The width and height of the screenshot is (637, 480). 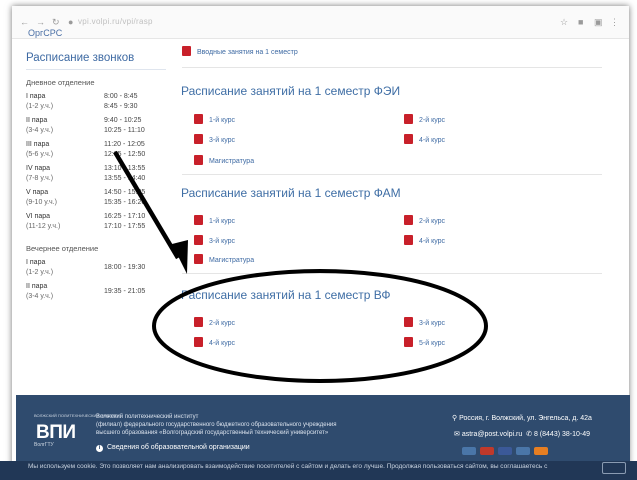 What do you see at coordinates (320, 326) in the screenshot?
I see `annotation-ellipse` at bounding box center [320, 326].